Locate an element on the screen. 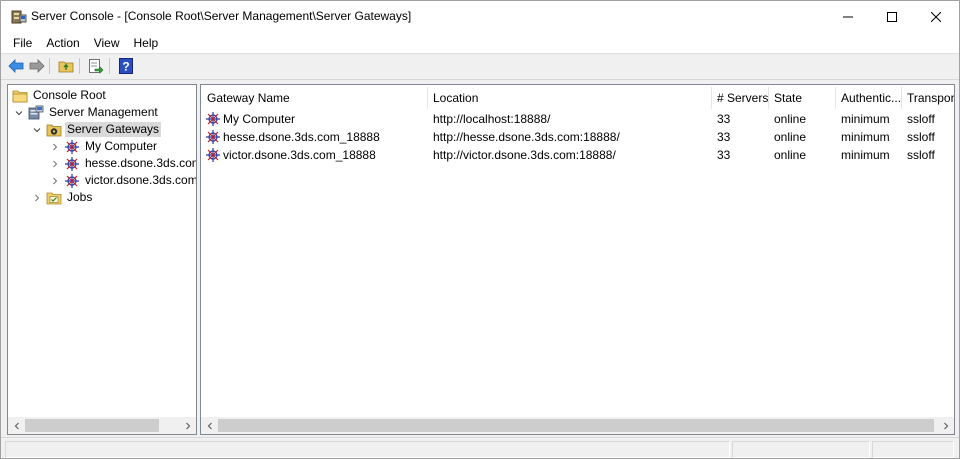  cell-gateway-name: My Computer is located at coordinates (259, 119).